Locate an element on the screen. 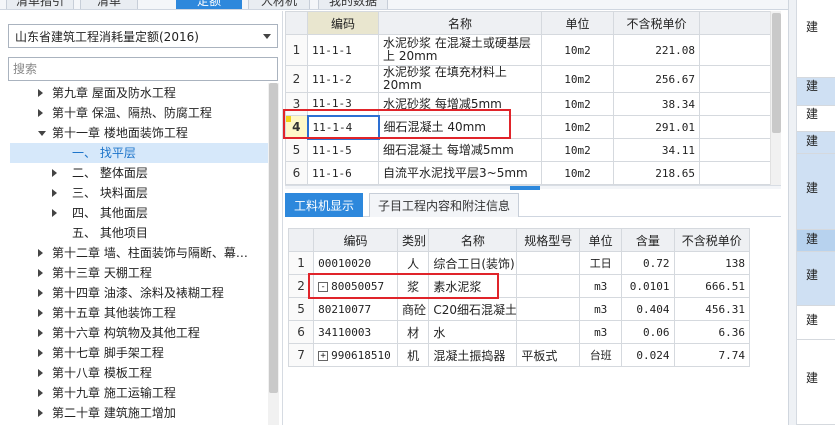 This screenshot has height=425, width=835. material-row: 6 34110003 材水 m3 0.06 6.36 is located at coordinates (519, 332).